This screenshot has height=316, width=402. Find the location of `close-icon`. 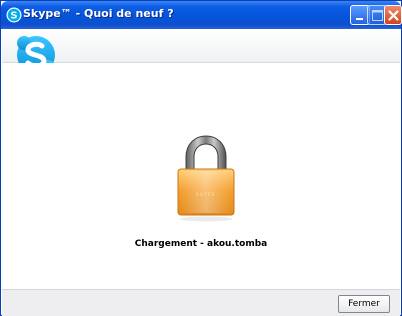

close-icon is located at coordinates (393, 15).